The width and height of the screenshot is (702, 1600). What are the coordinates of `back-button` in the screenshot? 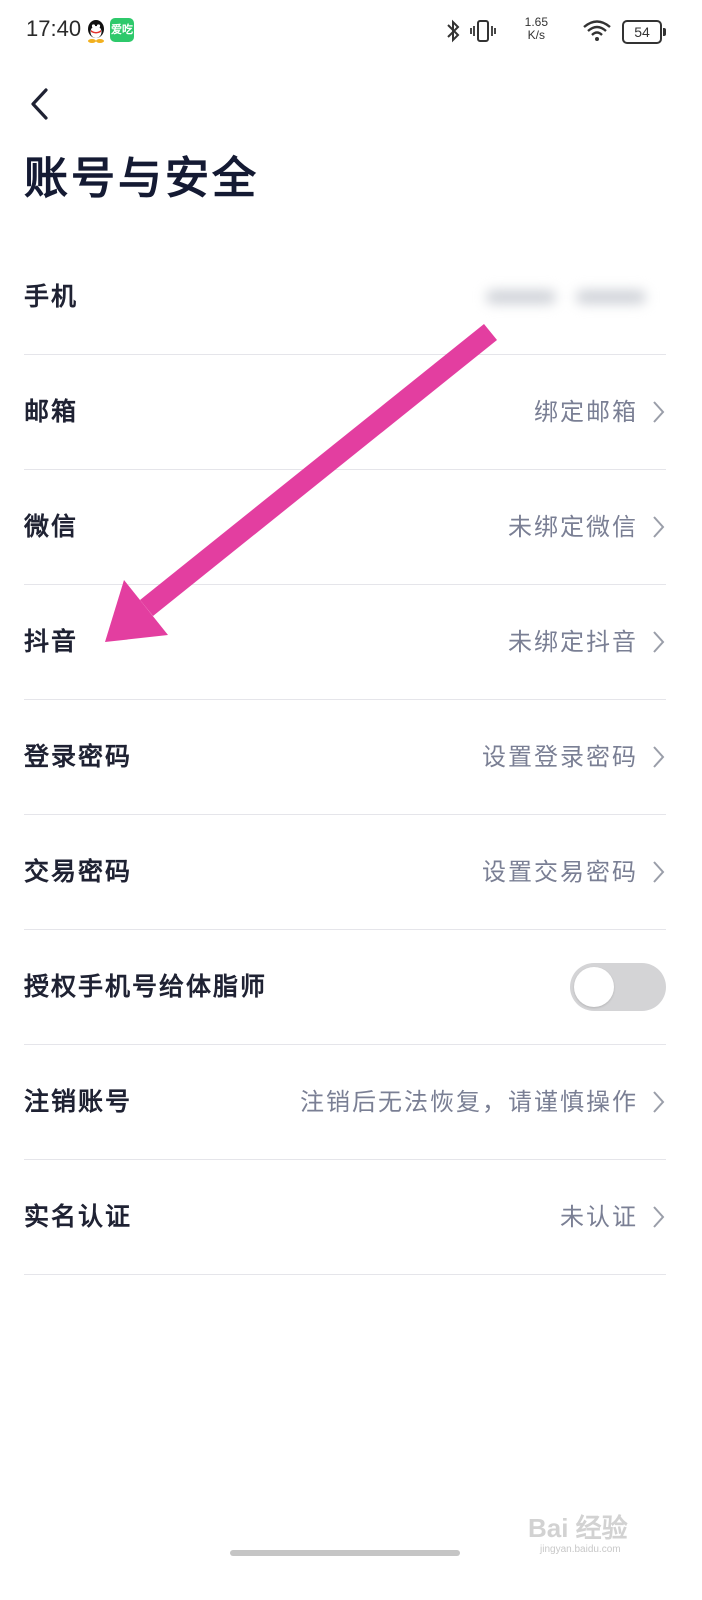 It's located at (42, 104).